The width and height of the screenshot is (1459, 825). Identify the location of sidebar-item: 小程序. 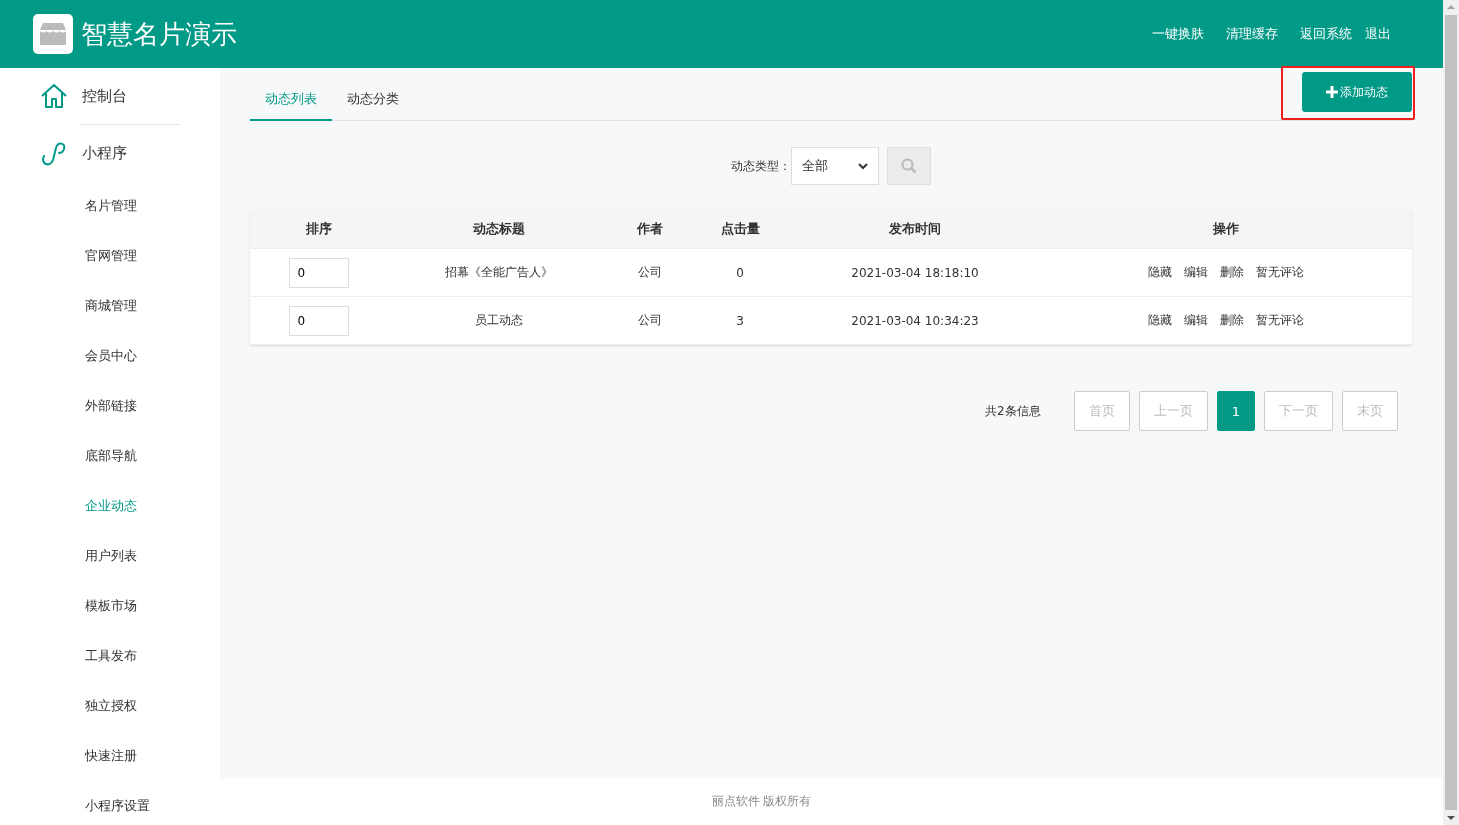
(110, 153).